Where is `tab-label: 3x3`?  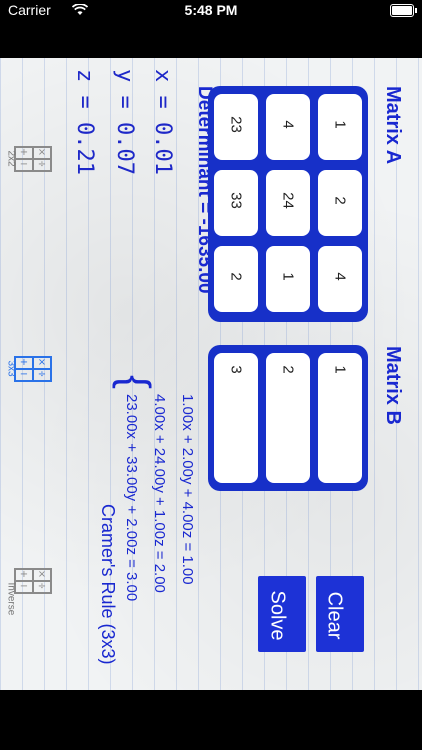
tab-label: 3x3 is located at coordinates (11, 368).